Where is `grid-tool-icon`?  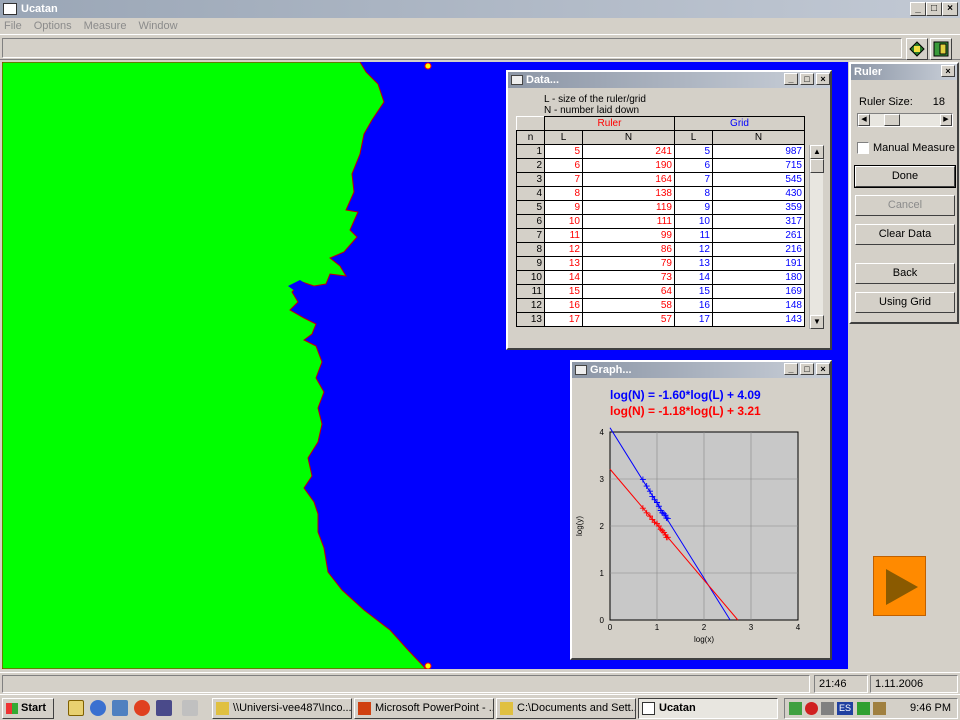
grid-tool-icon is located at coordinates (941, 49).